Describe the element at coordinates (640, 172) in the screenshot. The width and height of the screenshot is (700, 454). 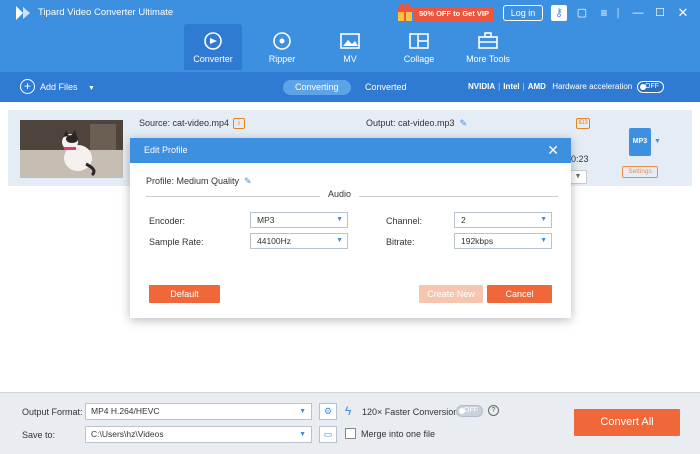
I see `settings-button: Settings` at that location.